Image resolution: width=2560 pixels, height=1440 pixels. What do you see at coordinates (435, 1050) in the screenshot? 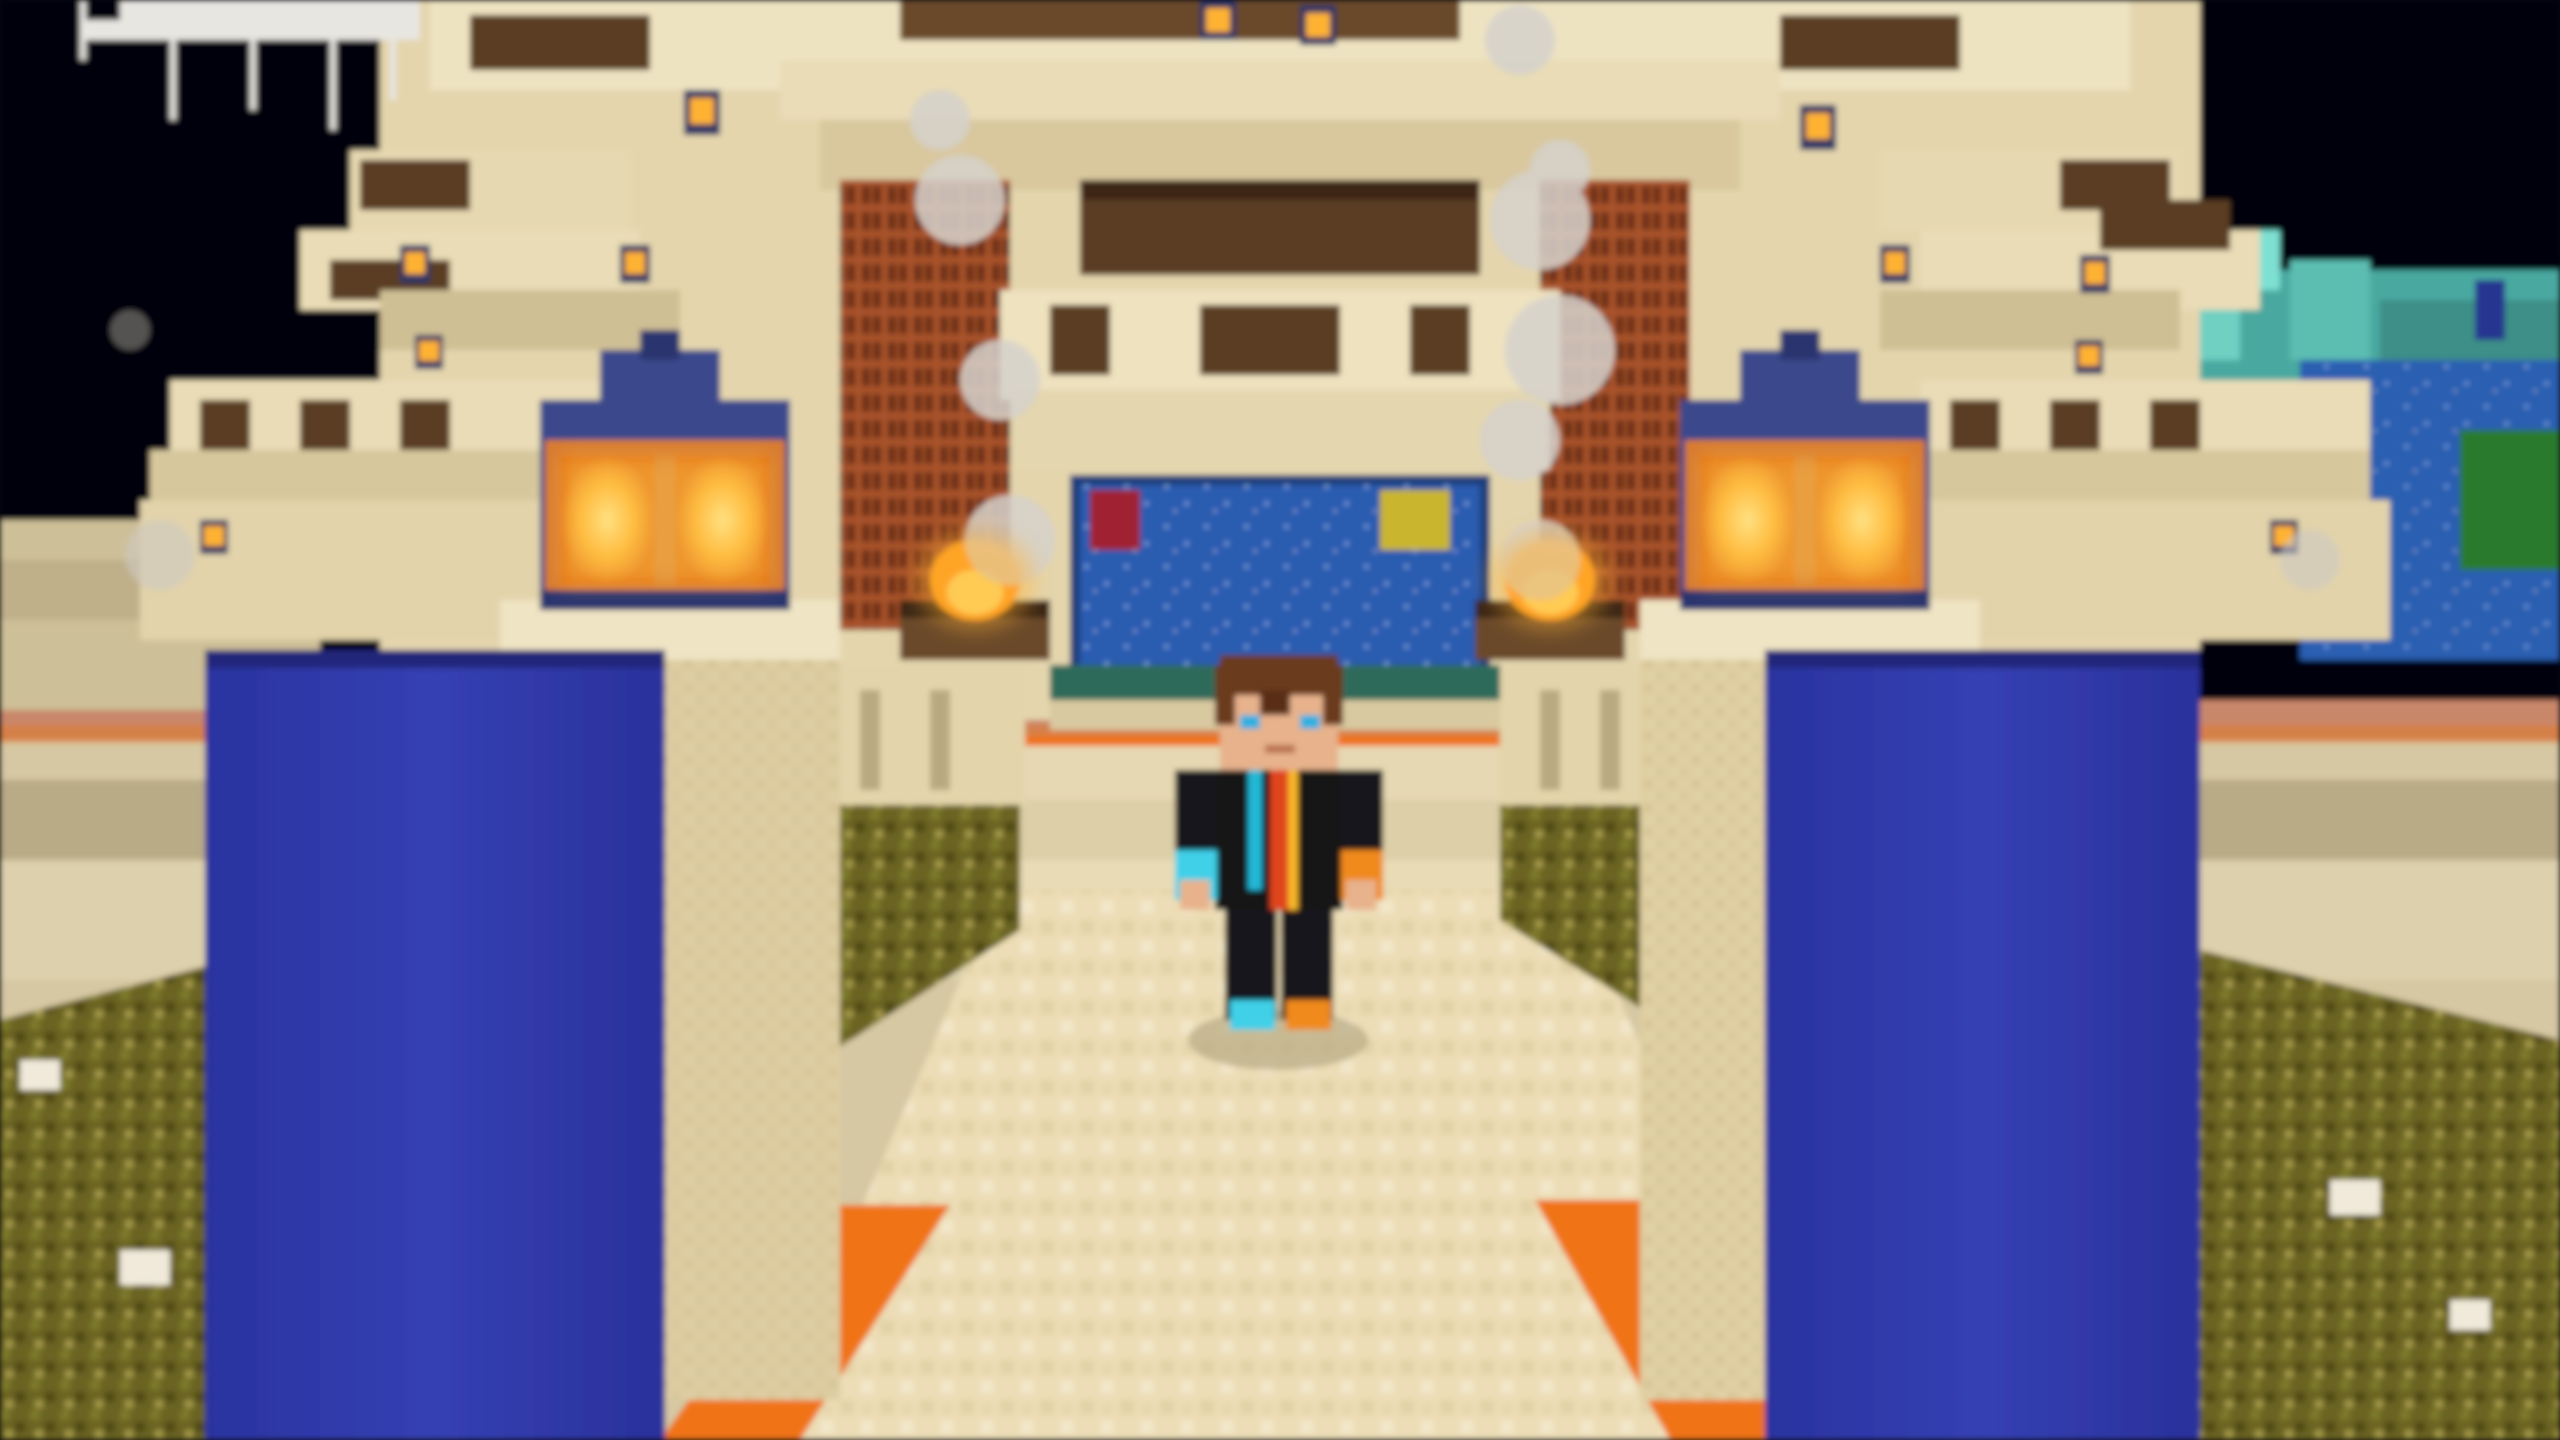
I see `blue-banner-left` at bounding box center [435, 1050].